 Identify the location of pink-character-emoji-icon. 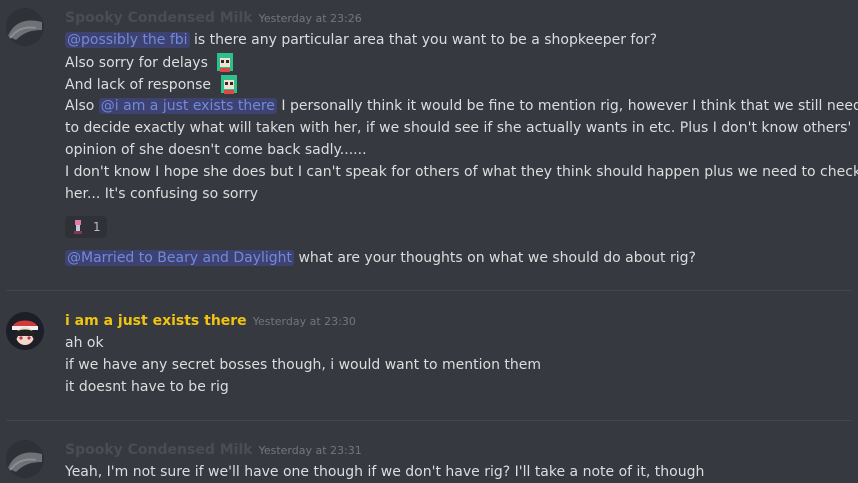
(78, 227).